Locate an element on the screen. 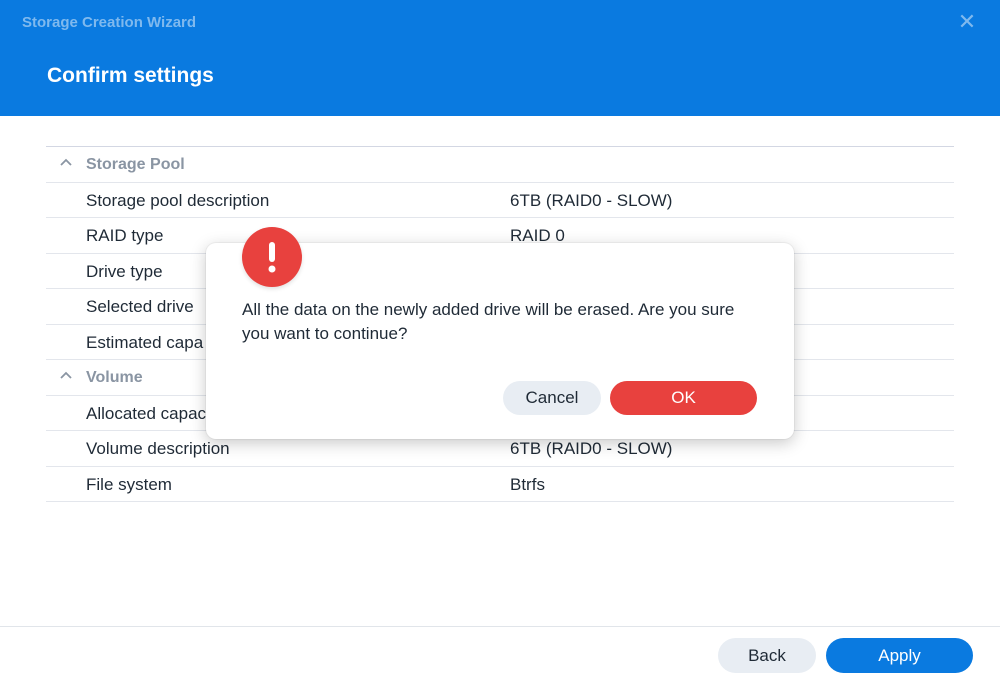  section-label: Volume is located at coordinates (114, 377).